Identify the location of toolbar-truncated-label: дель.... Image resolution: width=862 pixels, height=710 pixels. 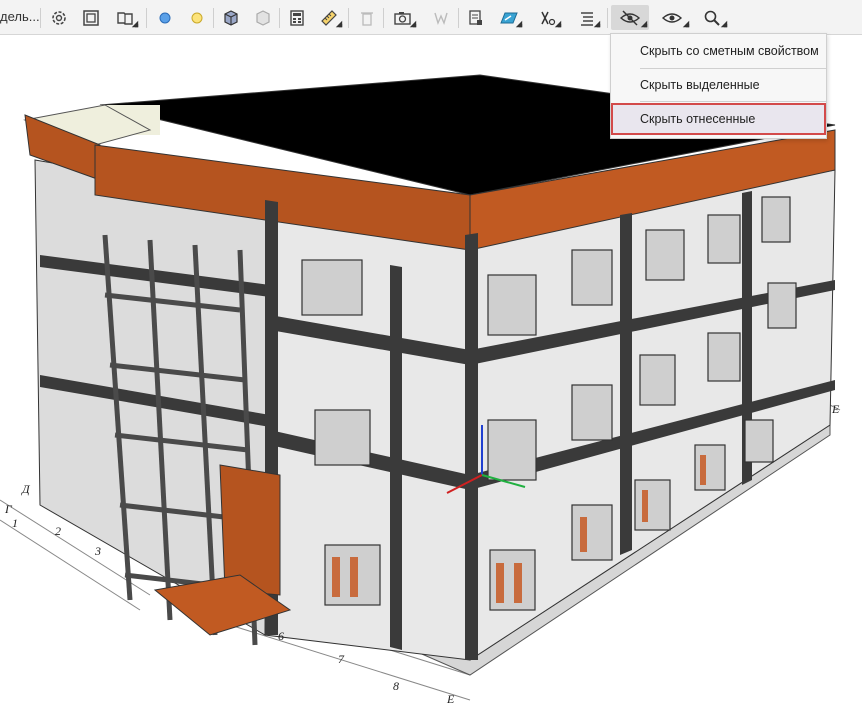
(20, 16).